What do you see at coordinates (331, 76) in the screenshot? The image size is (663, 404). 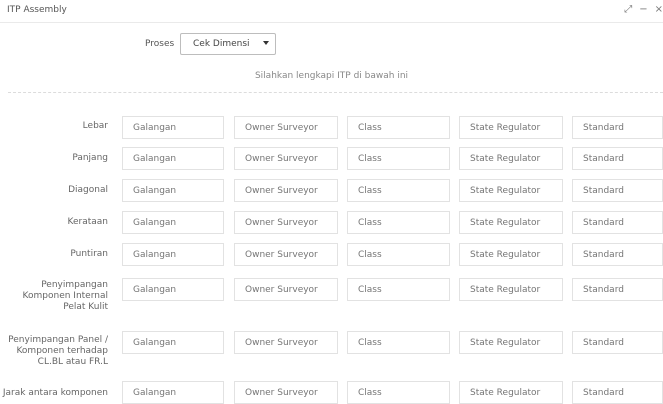 I see `instruction-text: Silahkan lengkapi ITP di bawah ini` at bounding box center [331, 76].